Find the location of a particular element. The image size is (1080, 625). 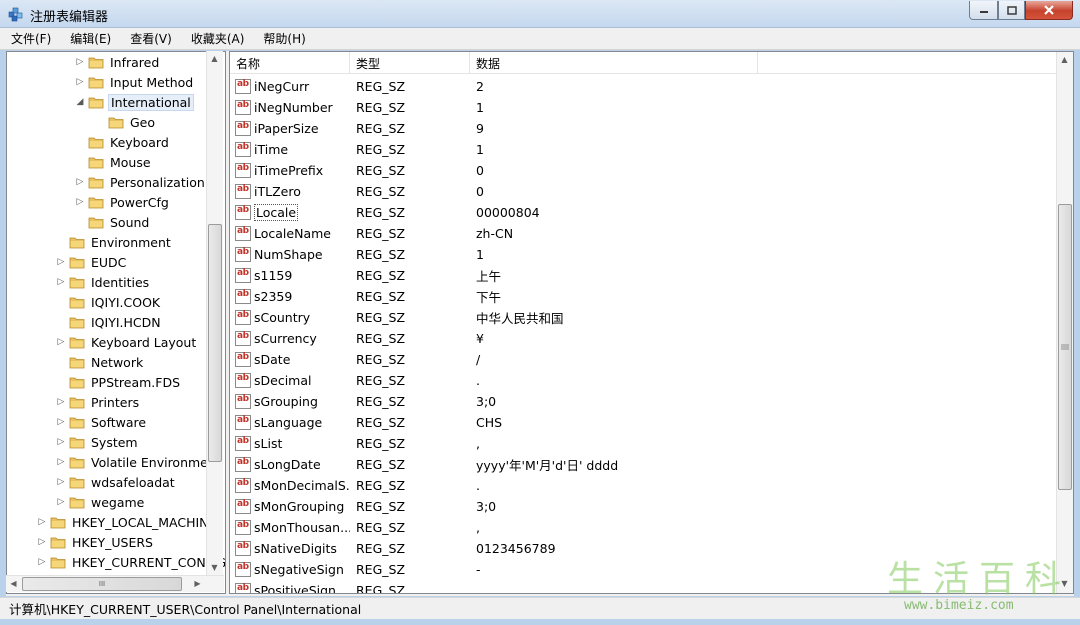

menu-file: 文件(F) is located at coordinates (31, 38).